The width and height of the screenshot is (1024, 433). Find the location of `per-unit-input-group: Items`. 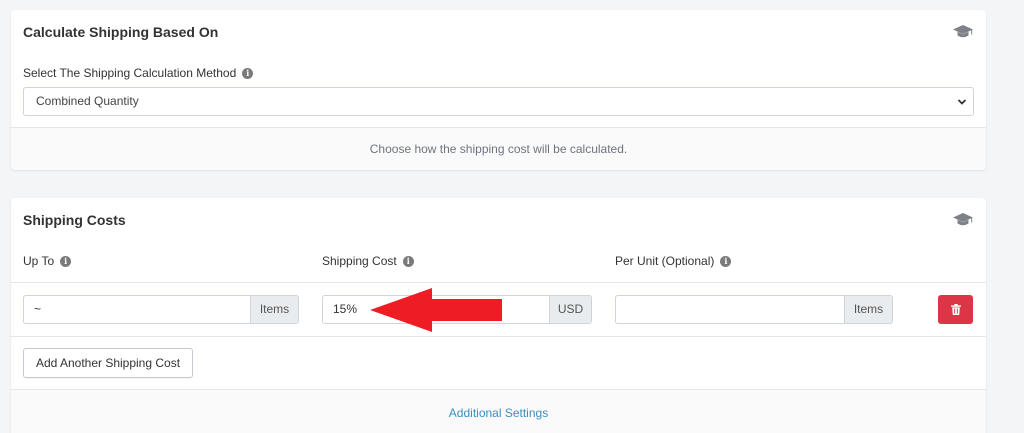

per-unit-input-group: Items is located at coordinates (754, 309).